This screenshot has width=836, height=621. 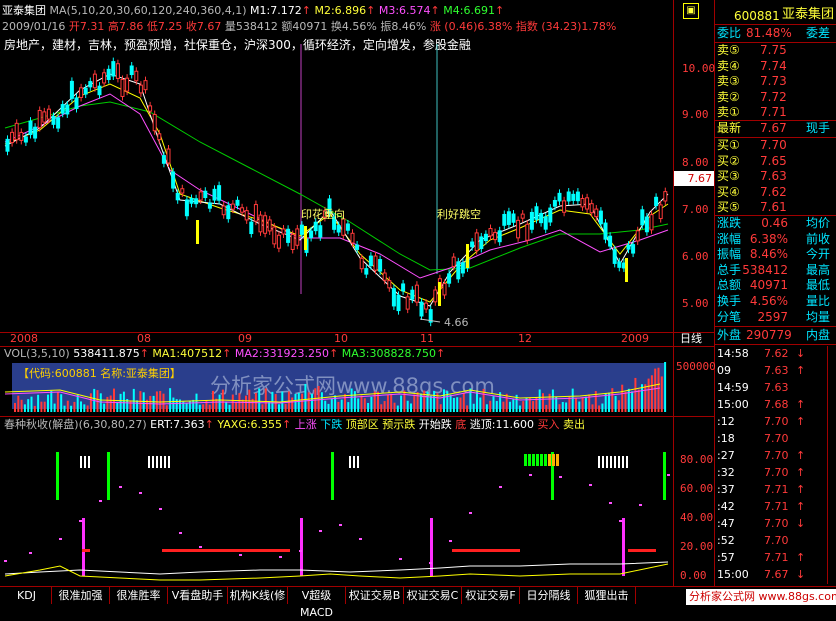 I want to click on ma3-value: M3:6.574, so click(x=404, y=10).